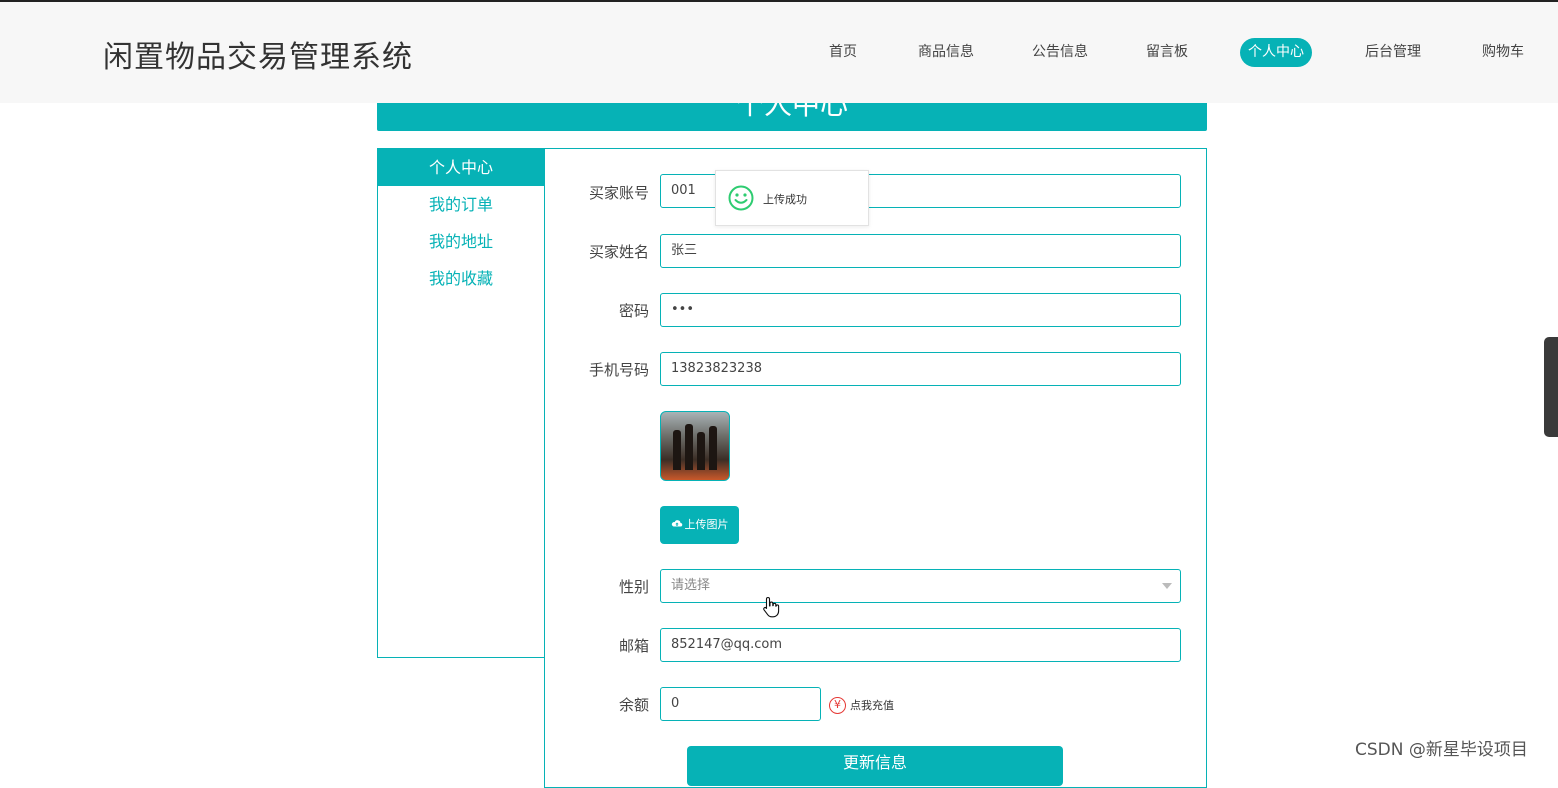 The height and width of the screenshot is (788, 1558). Describe the element at coordinates (1503, 52) in the screenshot. I see `nav-item-cart: 购物车` at that location.